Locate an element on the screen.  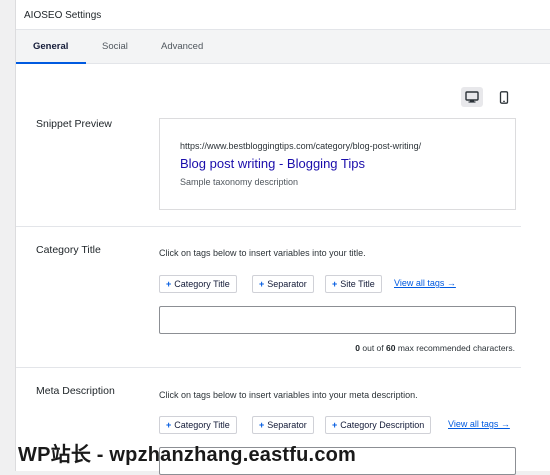
panel-header: AIOSEO Settings is located at coordinates (283, 15).